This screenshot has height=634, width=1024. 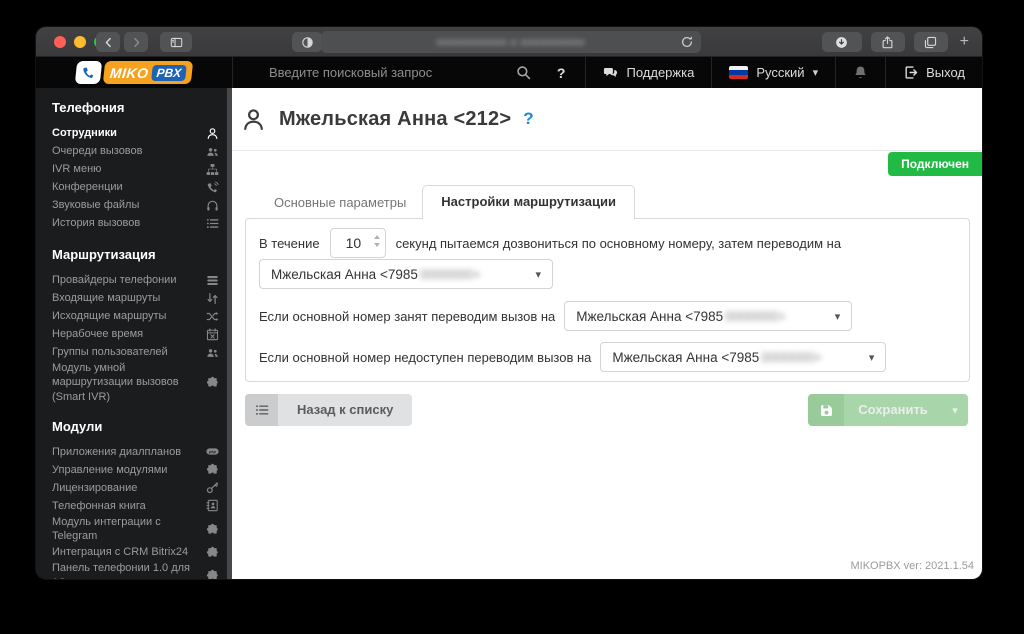 What do you see at coordinates (964, 42) in the screenshot?
I see `new-tab-button: +` at bounding box center [964, 42].